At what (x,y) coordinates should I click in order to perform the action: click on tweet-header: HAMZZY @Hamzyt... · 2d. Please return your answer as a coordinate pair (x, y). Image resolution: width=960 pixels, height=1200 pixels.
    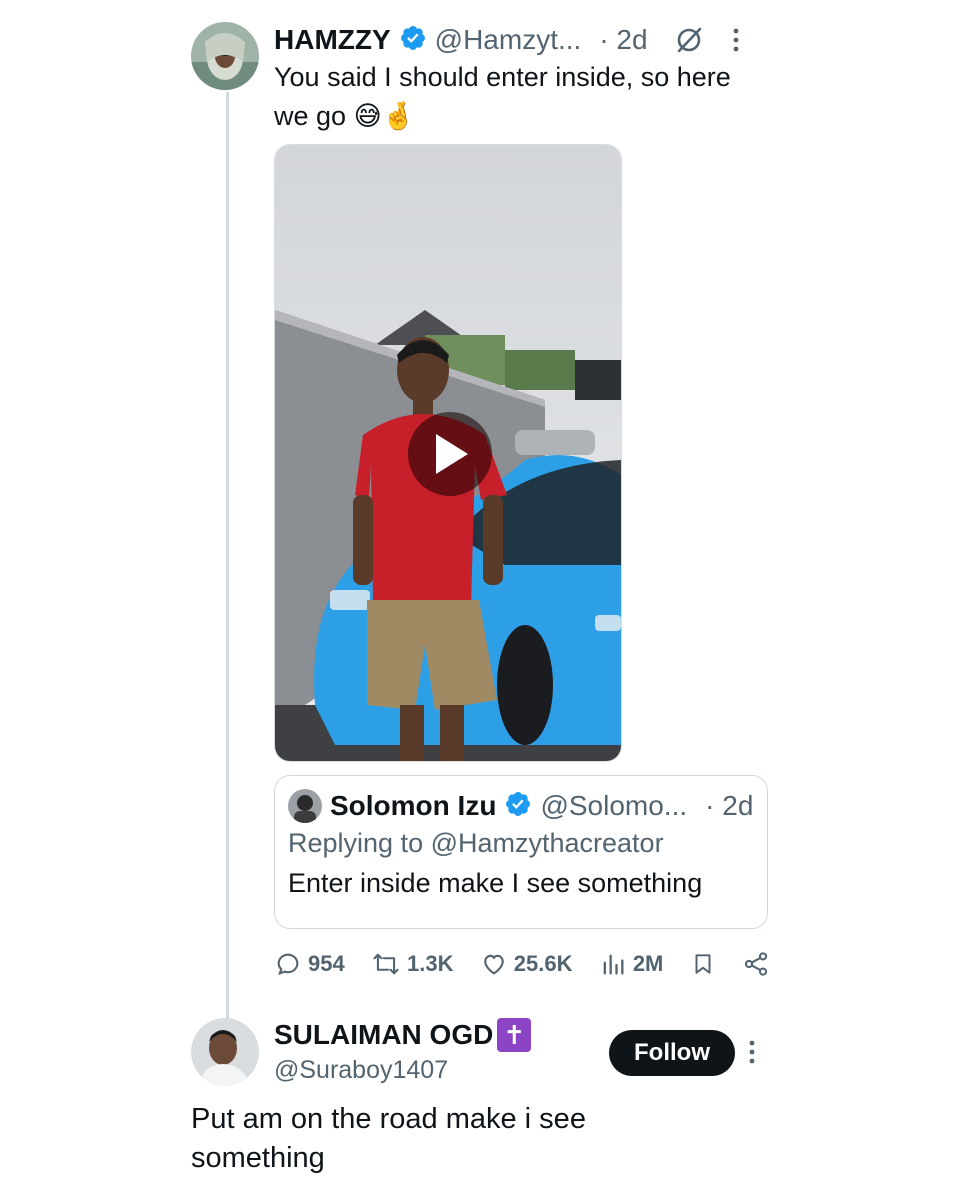
    Looking at the image, I should click on (507, 40).